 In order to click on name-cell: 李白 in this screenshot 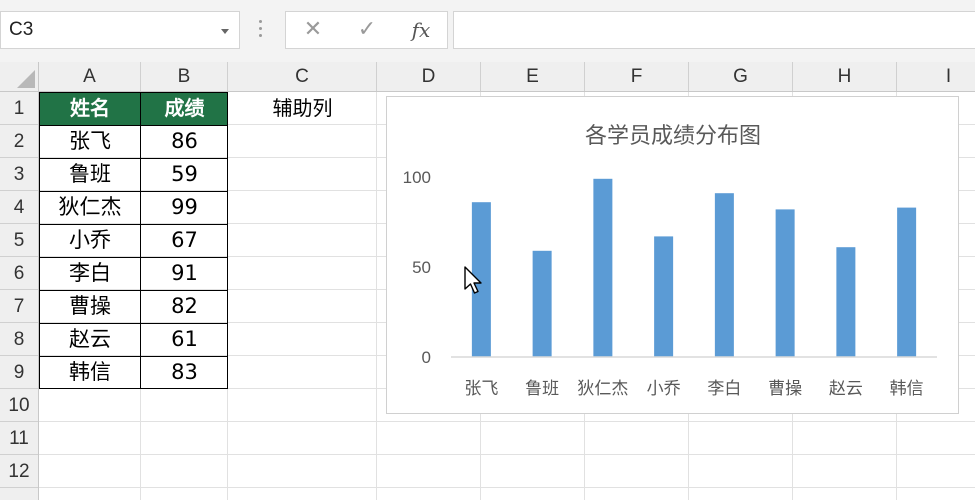, I will do `click(90, 273)`.